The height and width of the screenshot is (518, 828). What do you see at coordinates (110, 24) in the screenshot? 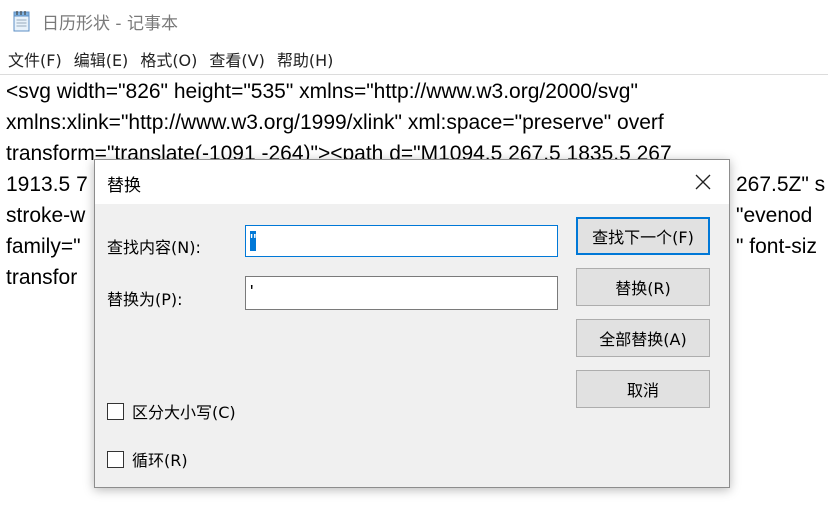
I see `window-title: 日历形状 - 记事本` at bounding box center [110, 24].